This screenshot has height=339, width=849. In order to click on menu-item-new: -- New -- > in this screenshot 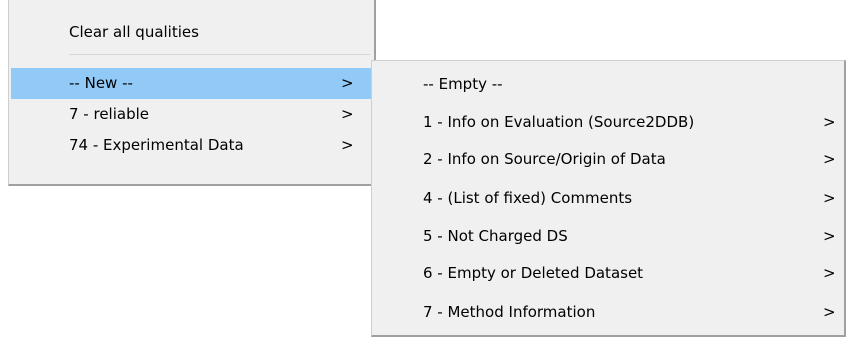, I will do `click(191, 83)`.